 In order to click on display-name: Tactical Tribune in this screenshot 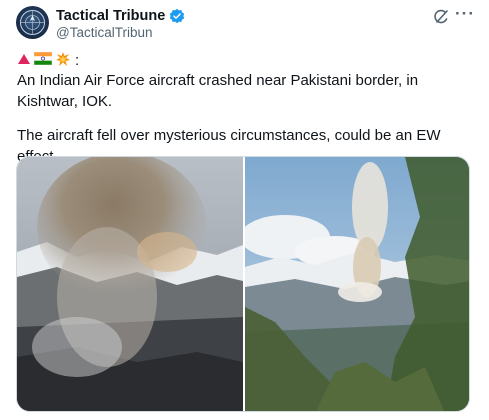, I will do `click(110, 16)`.